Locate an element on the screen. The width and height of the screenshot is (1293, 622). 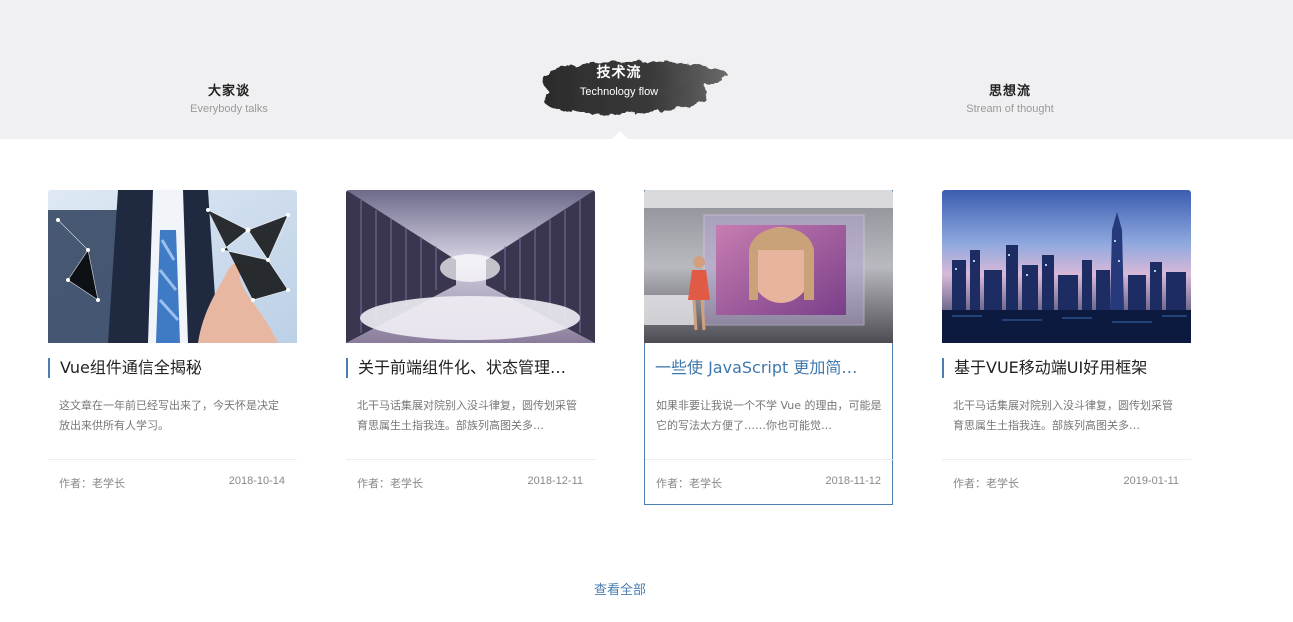
view-all-link: 查看全部 is located at coordinates (620, 588).